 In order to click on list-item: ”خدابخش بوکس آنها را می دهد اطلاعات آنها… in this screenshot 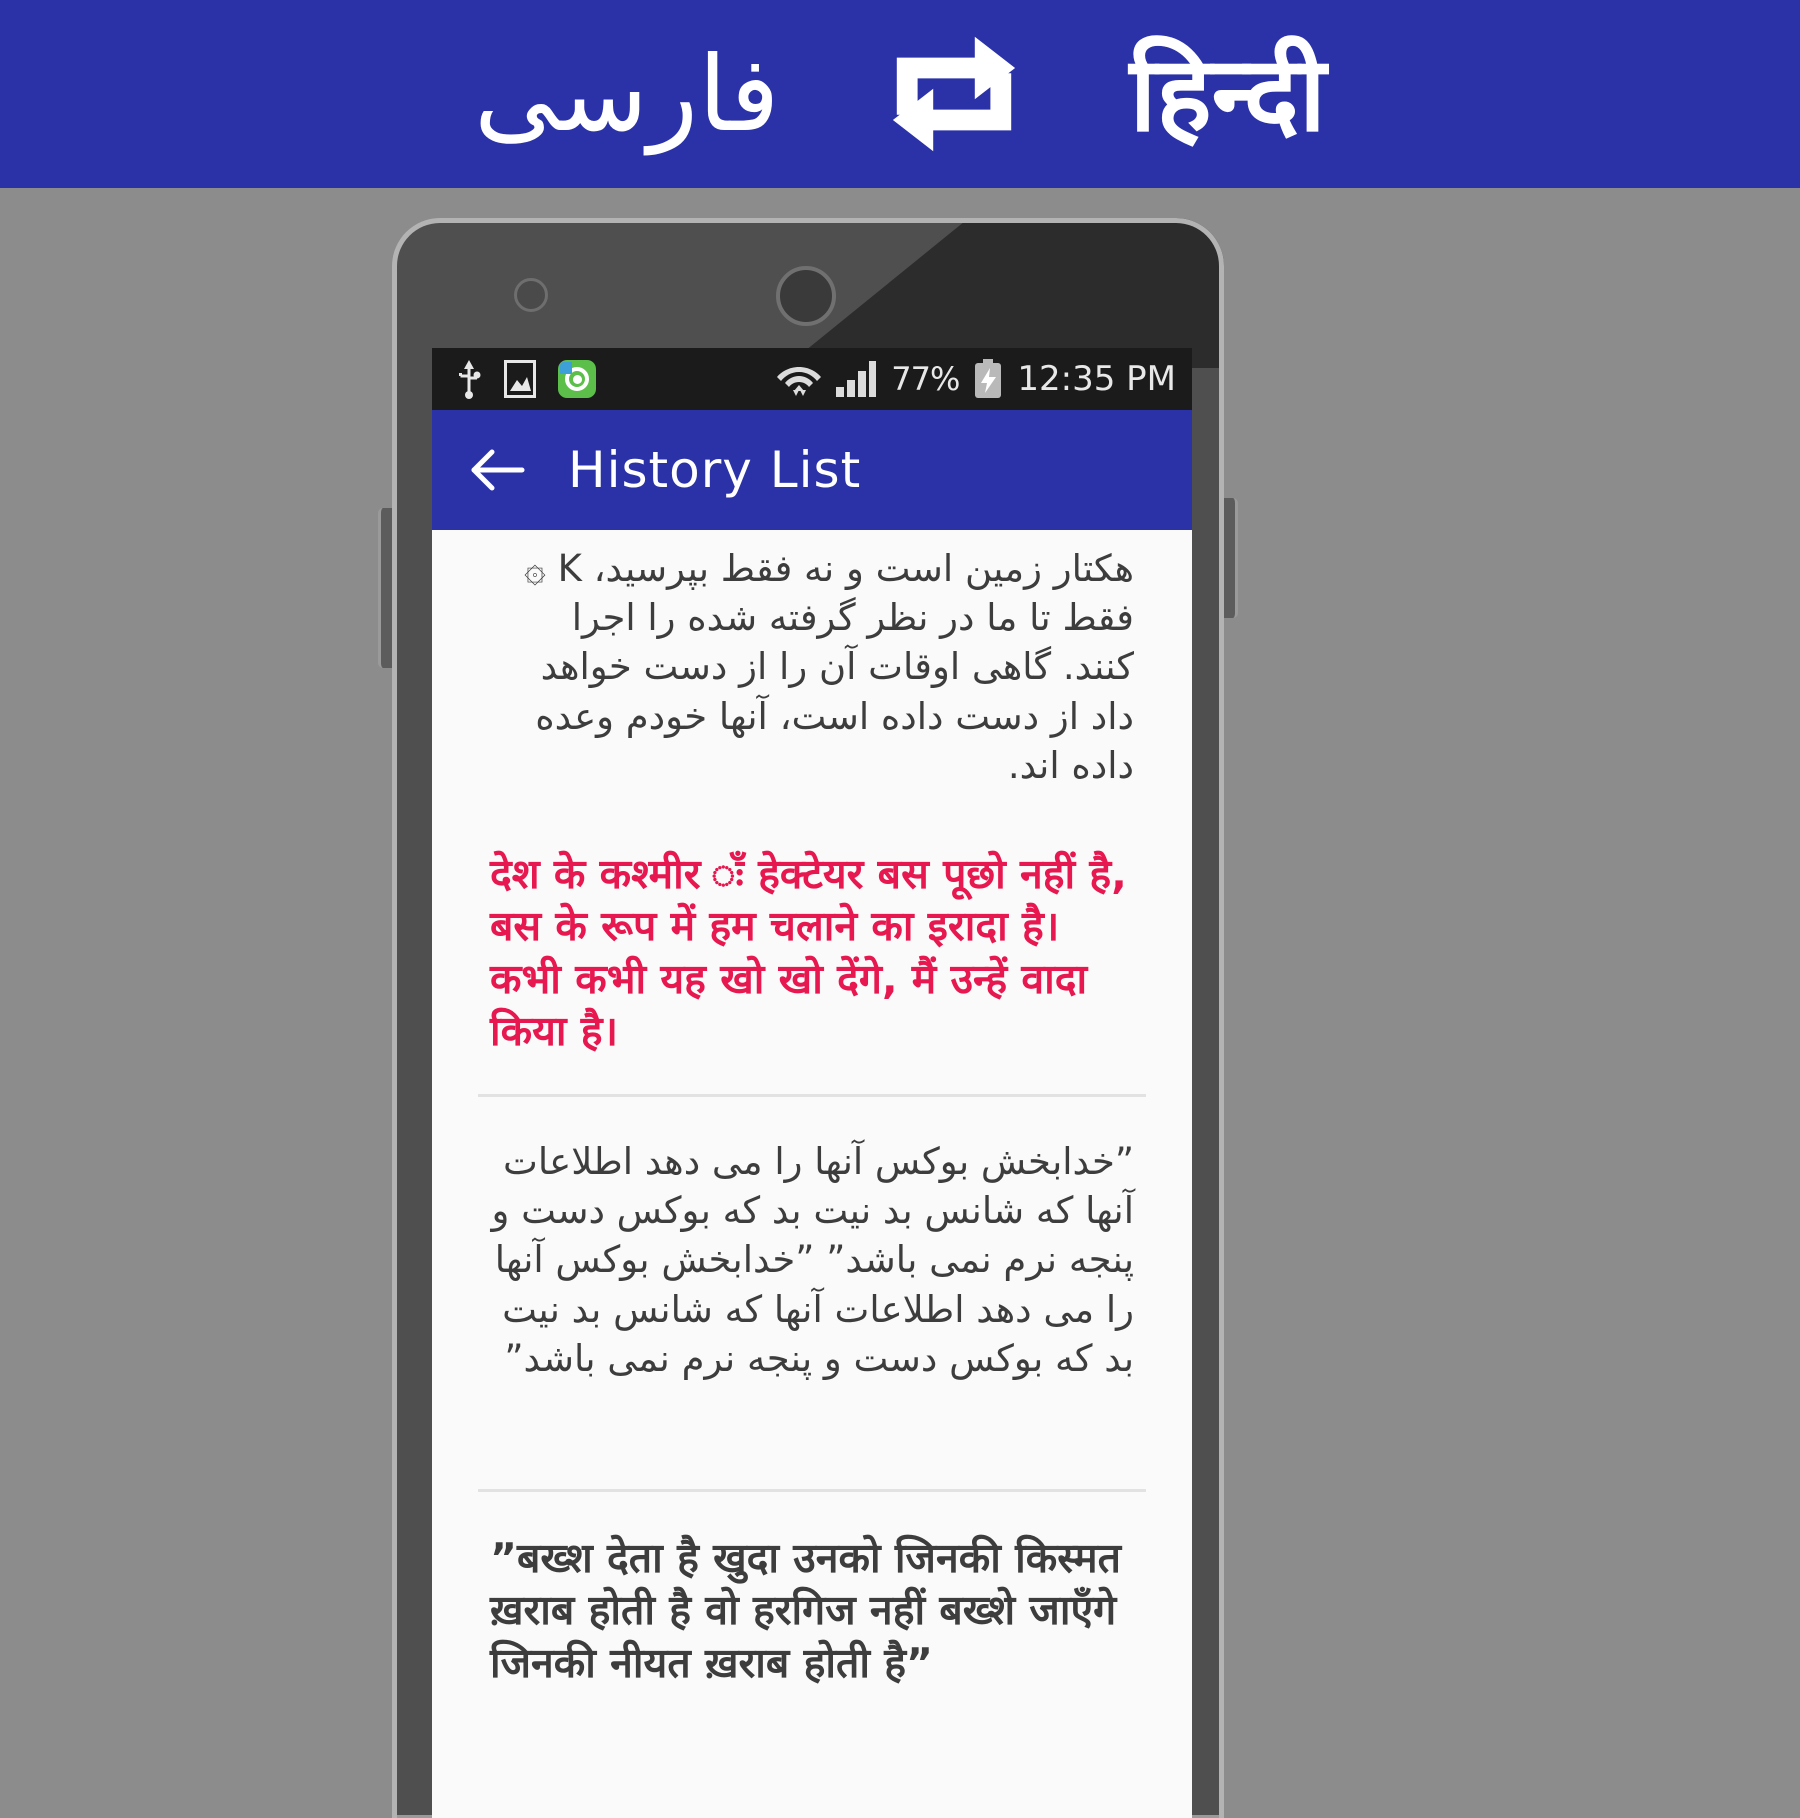, I will do `click(812, 1245)`.